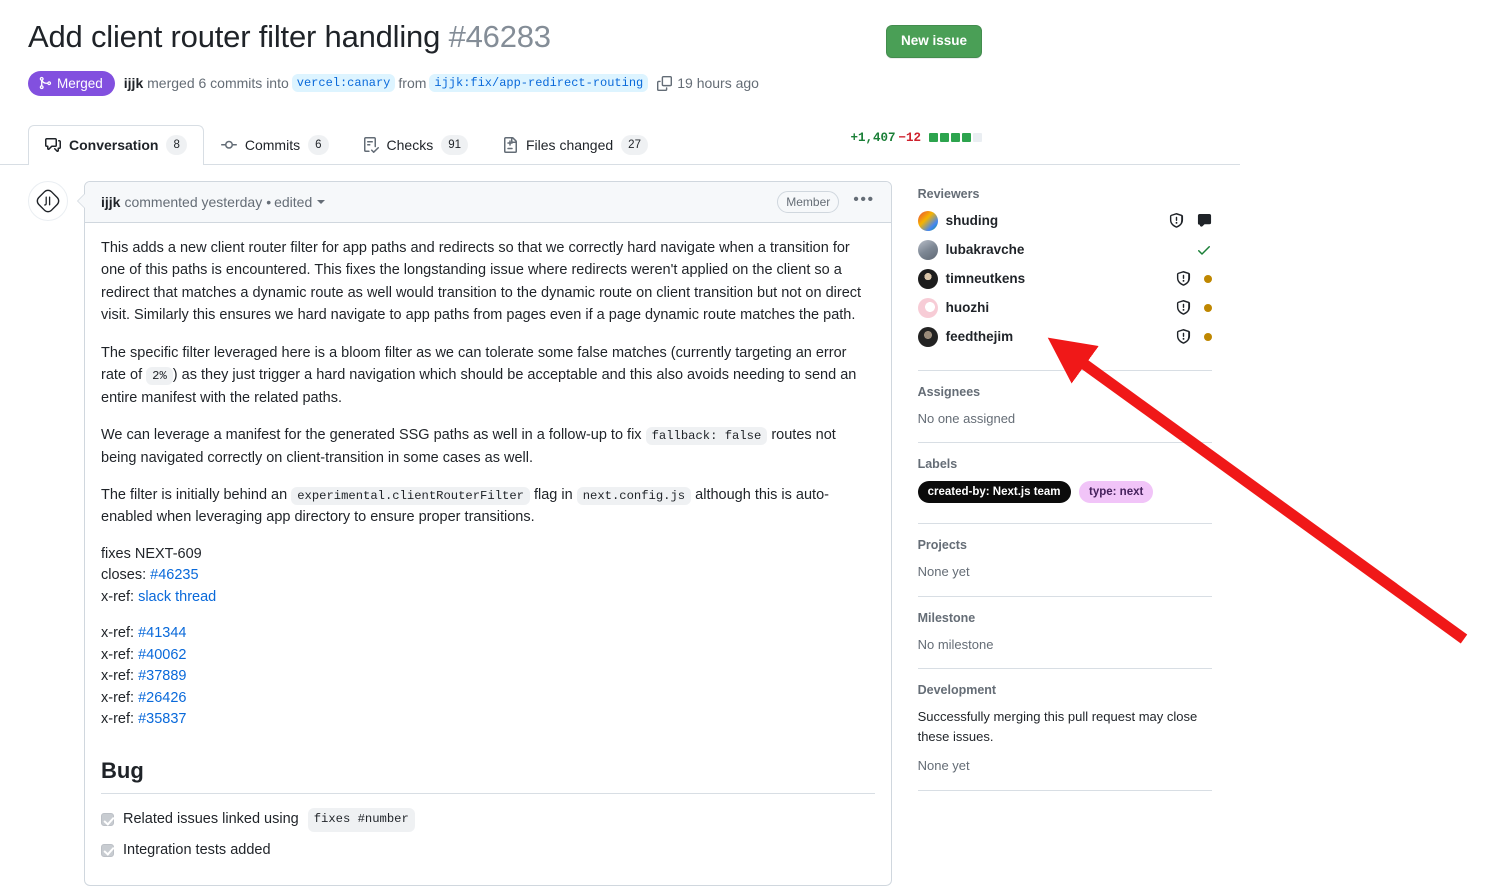  What do you see at coordinates (966, 418) in the screenshot?
I see `assignees-empty: No one assigned` at bounding box center [966, 418].